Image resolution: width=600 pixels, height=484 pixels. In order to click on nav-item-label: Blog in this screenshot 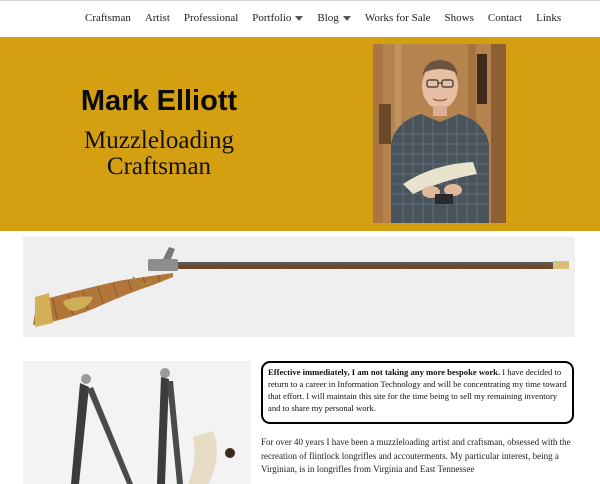, I will do `click(328, 18)`.